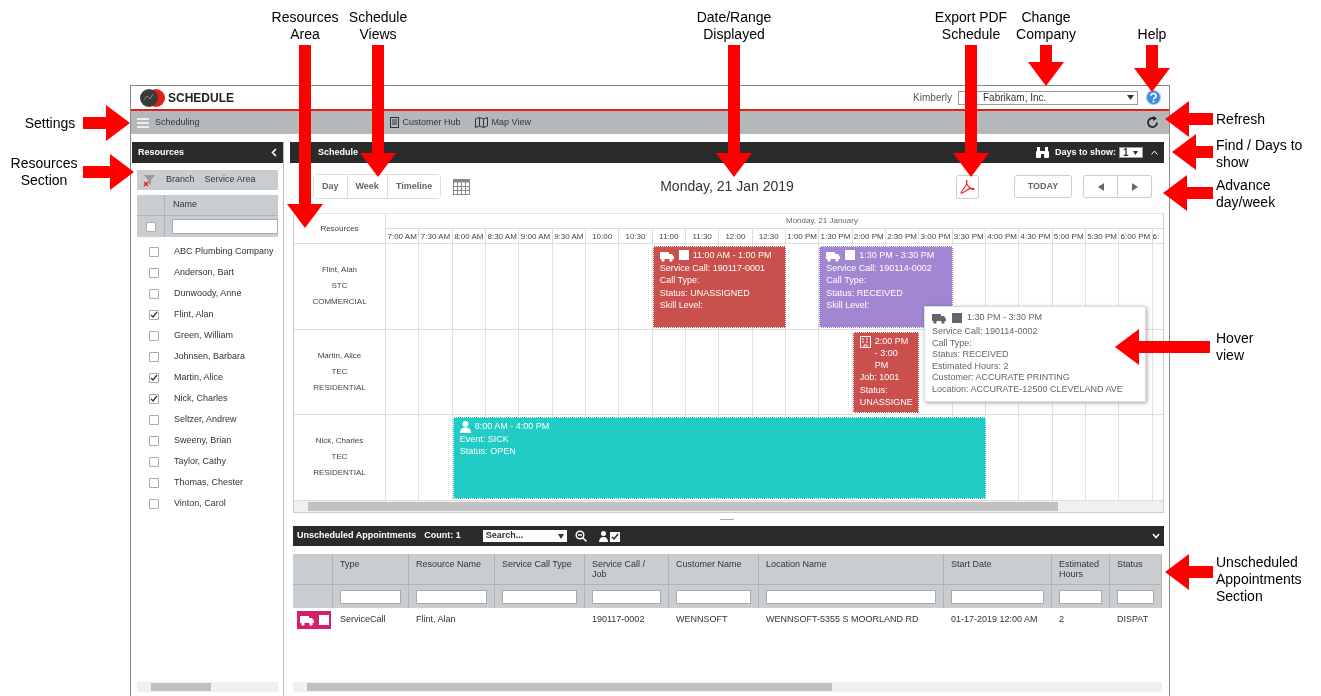 This screenshot has width=1321, height=696. Describe the element at coordinates (225, 226) in the screenshot. I see `name-filter-field` at that location.